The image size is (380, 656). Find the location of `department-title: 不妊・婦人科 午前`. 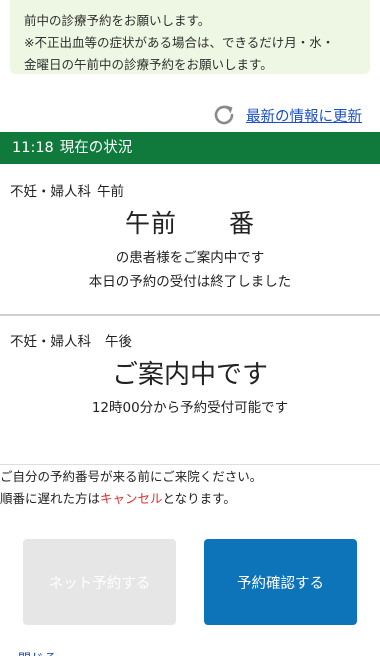

department-title: 不妊・婦人科 午前 is located at coordinates (67, 190).